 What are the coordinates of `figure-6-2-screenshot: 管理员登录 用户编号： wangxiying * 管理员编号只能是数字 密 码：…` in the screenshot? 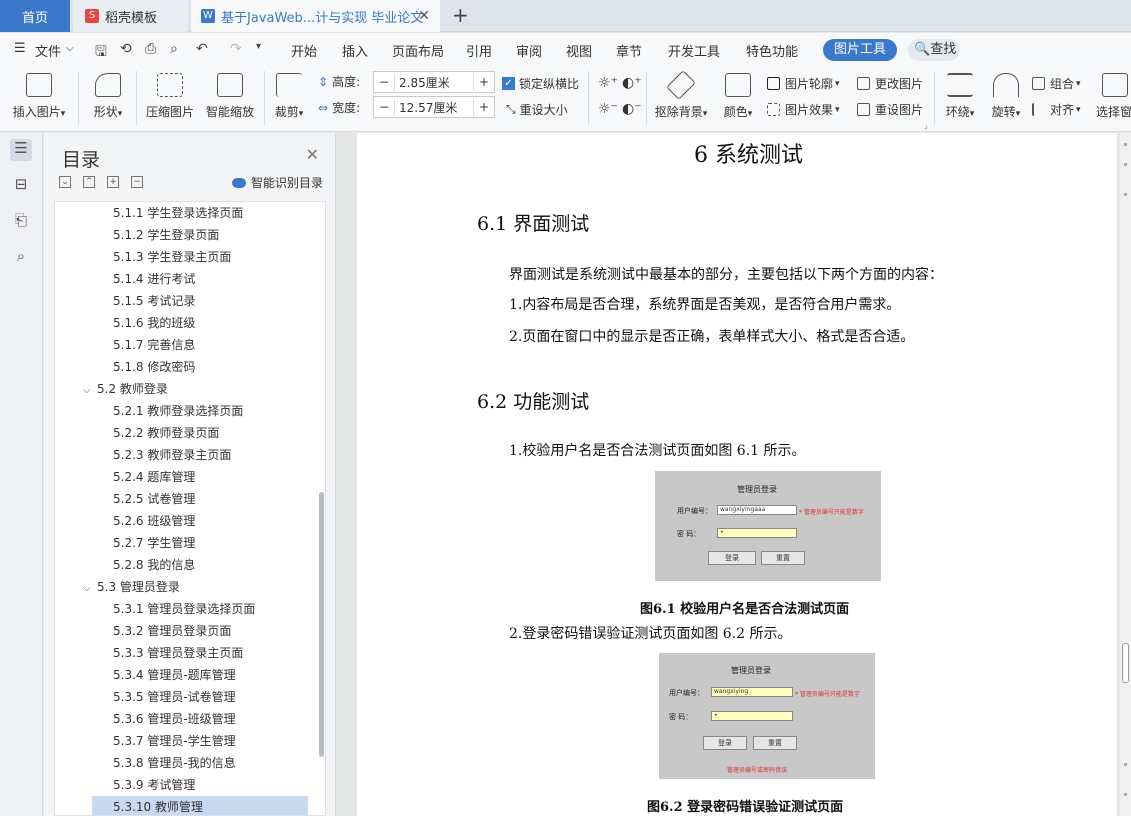 It's located at (767, 716).